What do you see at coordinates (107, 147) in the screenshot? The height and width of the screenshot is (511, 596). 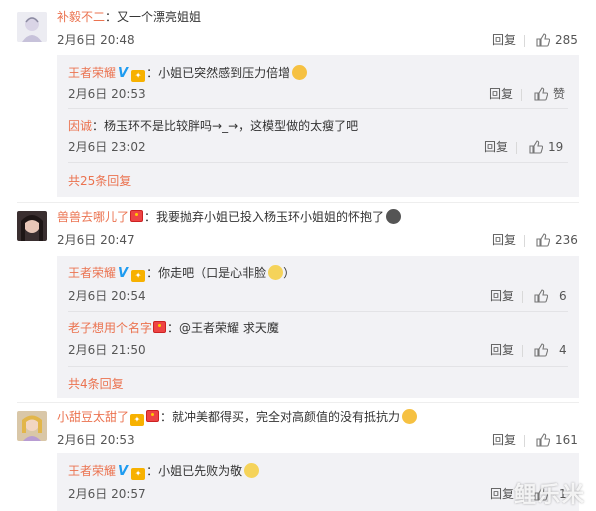 I see `reply-time: 2月6日 23:02` at bounding box center [107, 147].